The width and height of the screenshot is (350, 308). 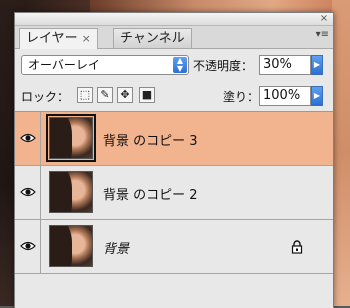 What do you see at coordinates (45, 97) in the screenshot?
I see `lock-label: ロック：` at bounding box center [45, 97].